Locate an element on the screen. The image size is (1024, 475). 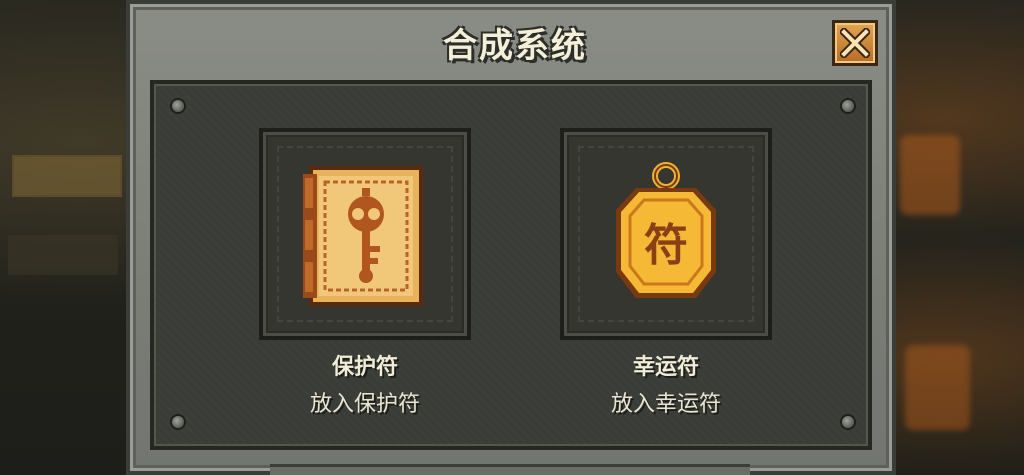
luck-charm-slot: 符 is located at coordinates (666, 234).